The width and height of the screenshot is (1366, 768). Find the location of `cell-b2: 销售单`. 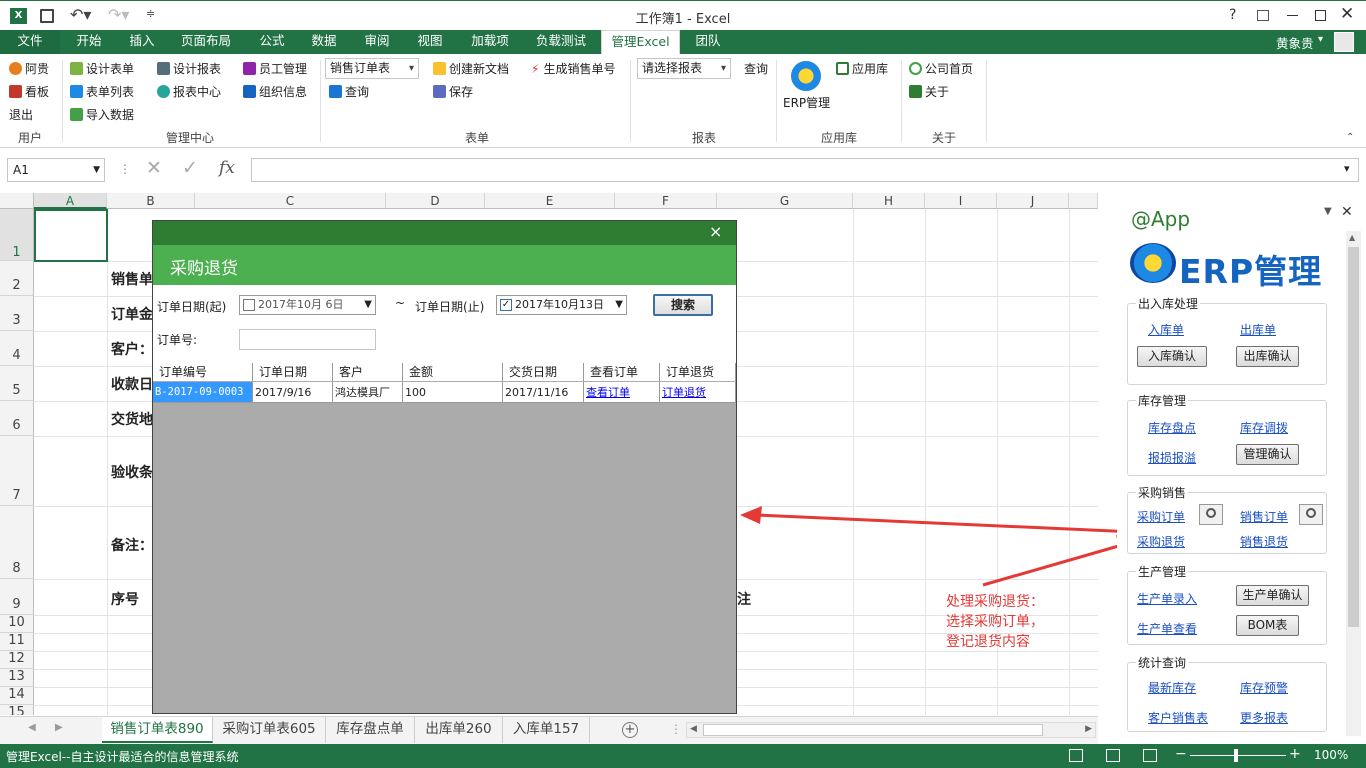

cell-b2: 销售单 is located at coordinates (132, 279).